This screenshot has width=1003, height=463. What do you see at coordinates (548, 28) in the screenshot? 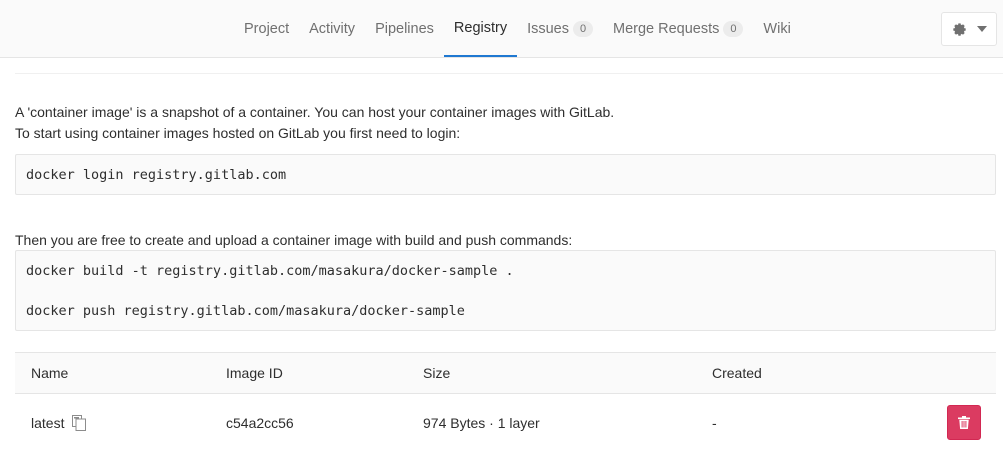
I see `tab-issues-label: Issues` at bounding box center [548, 28].